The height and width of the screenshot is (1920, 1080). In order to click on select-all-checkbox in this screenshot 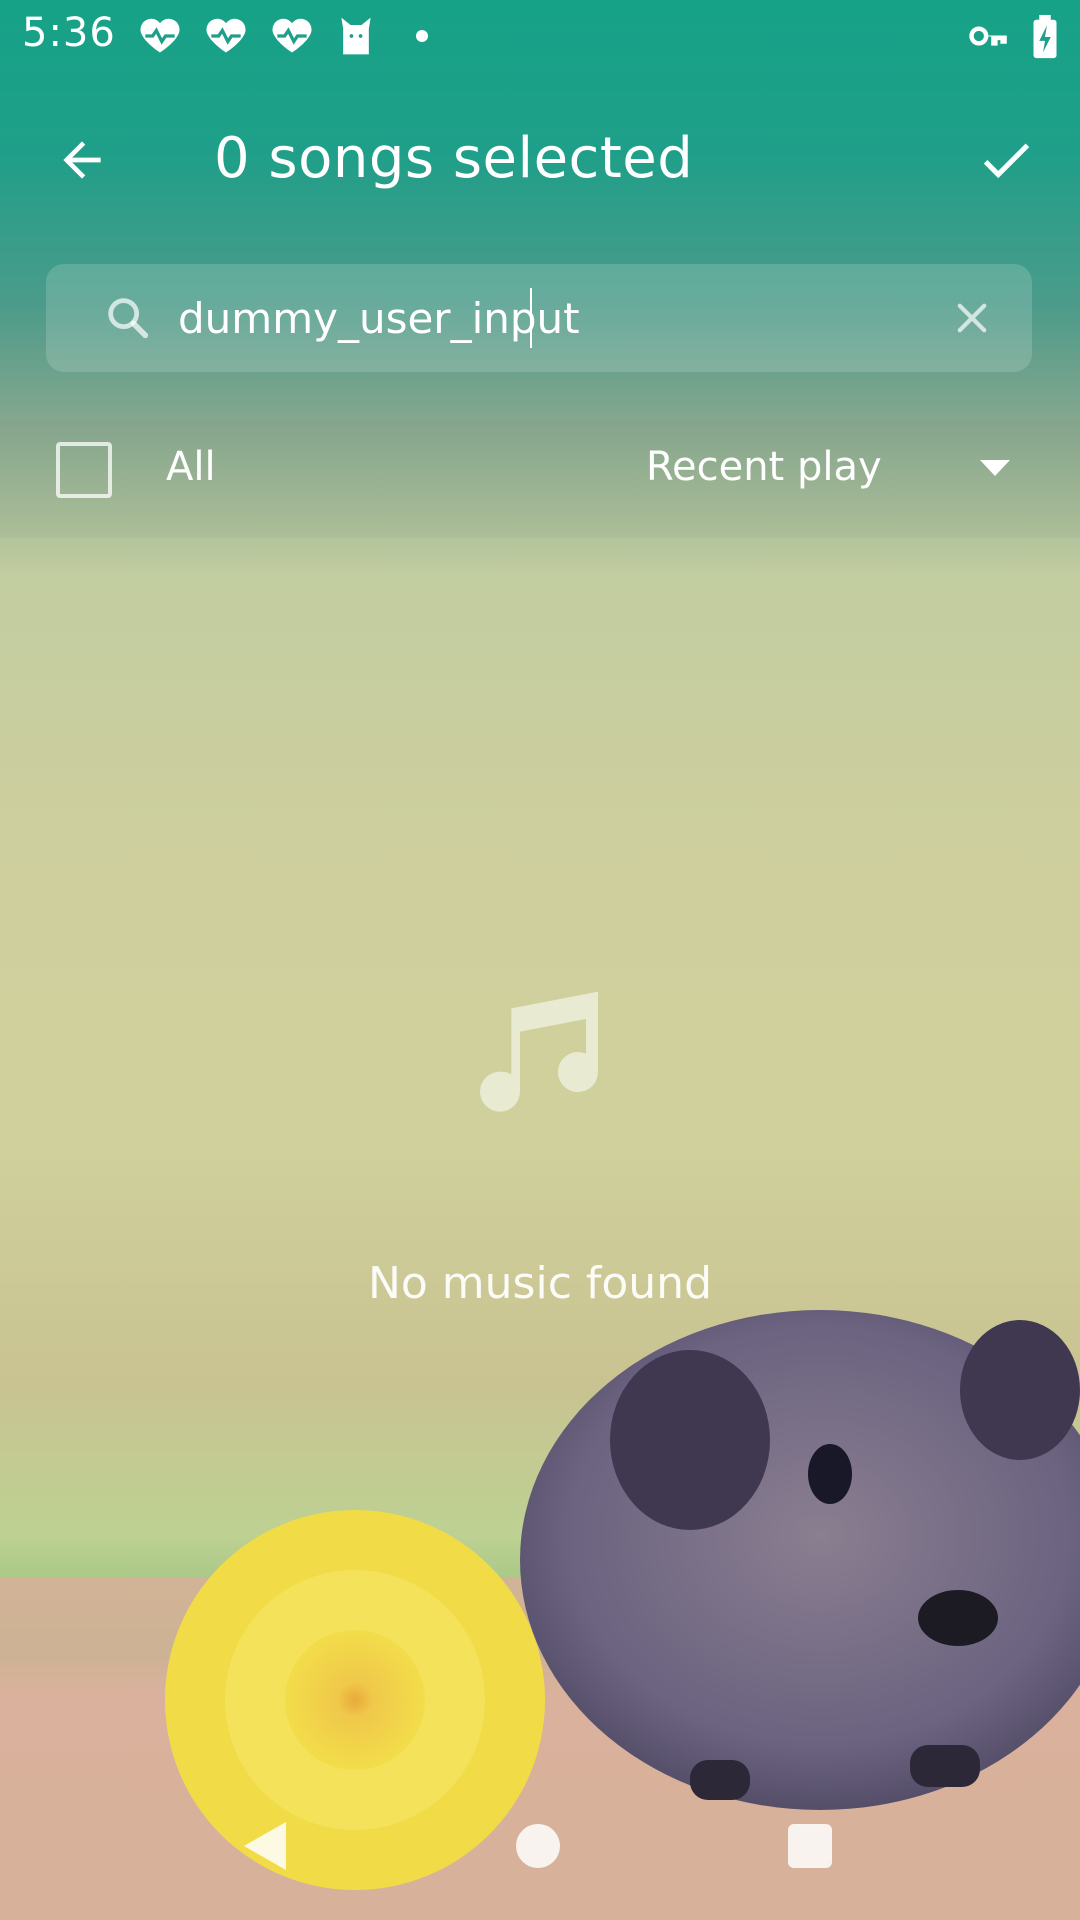, I will do `click(84, 470)`.